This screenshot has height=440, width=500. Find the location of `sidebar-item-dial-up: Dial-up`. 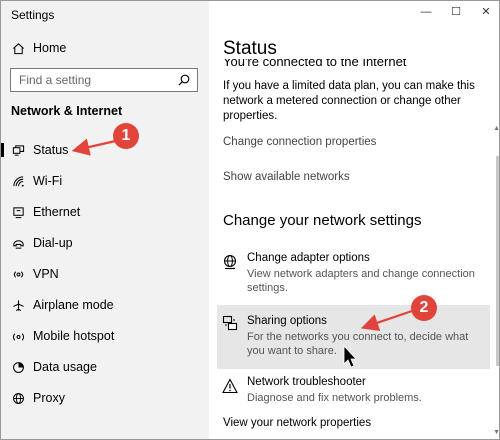

sidebar-item-dial-up: Dial-up is located at coordinates (105, 243).